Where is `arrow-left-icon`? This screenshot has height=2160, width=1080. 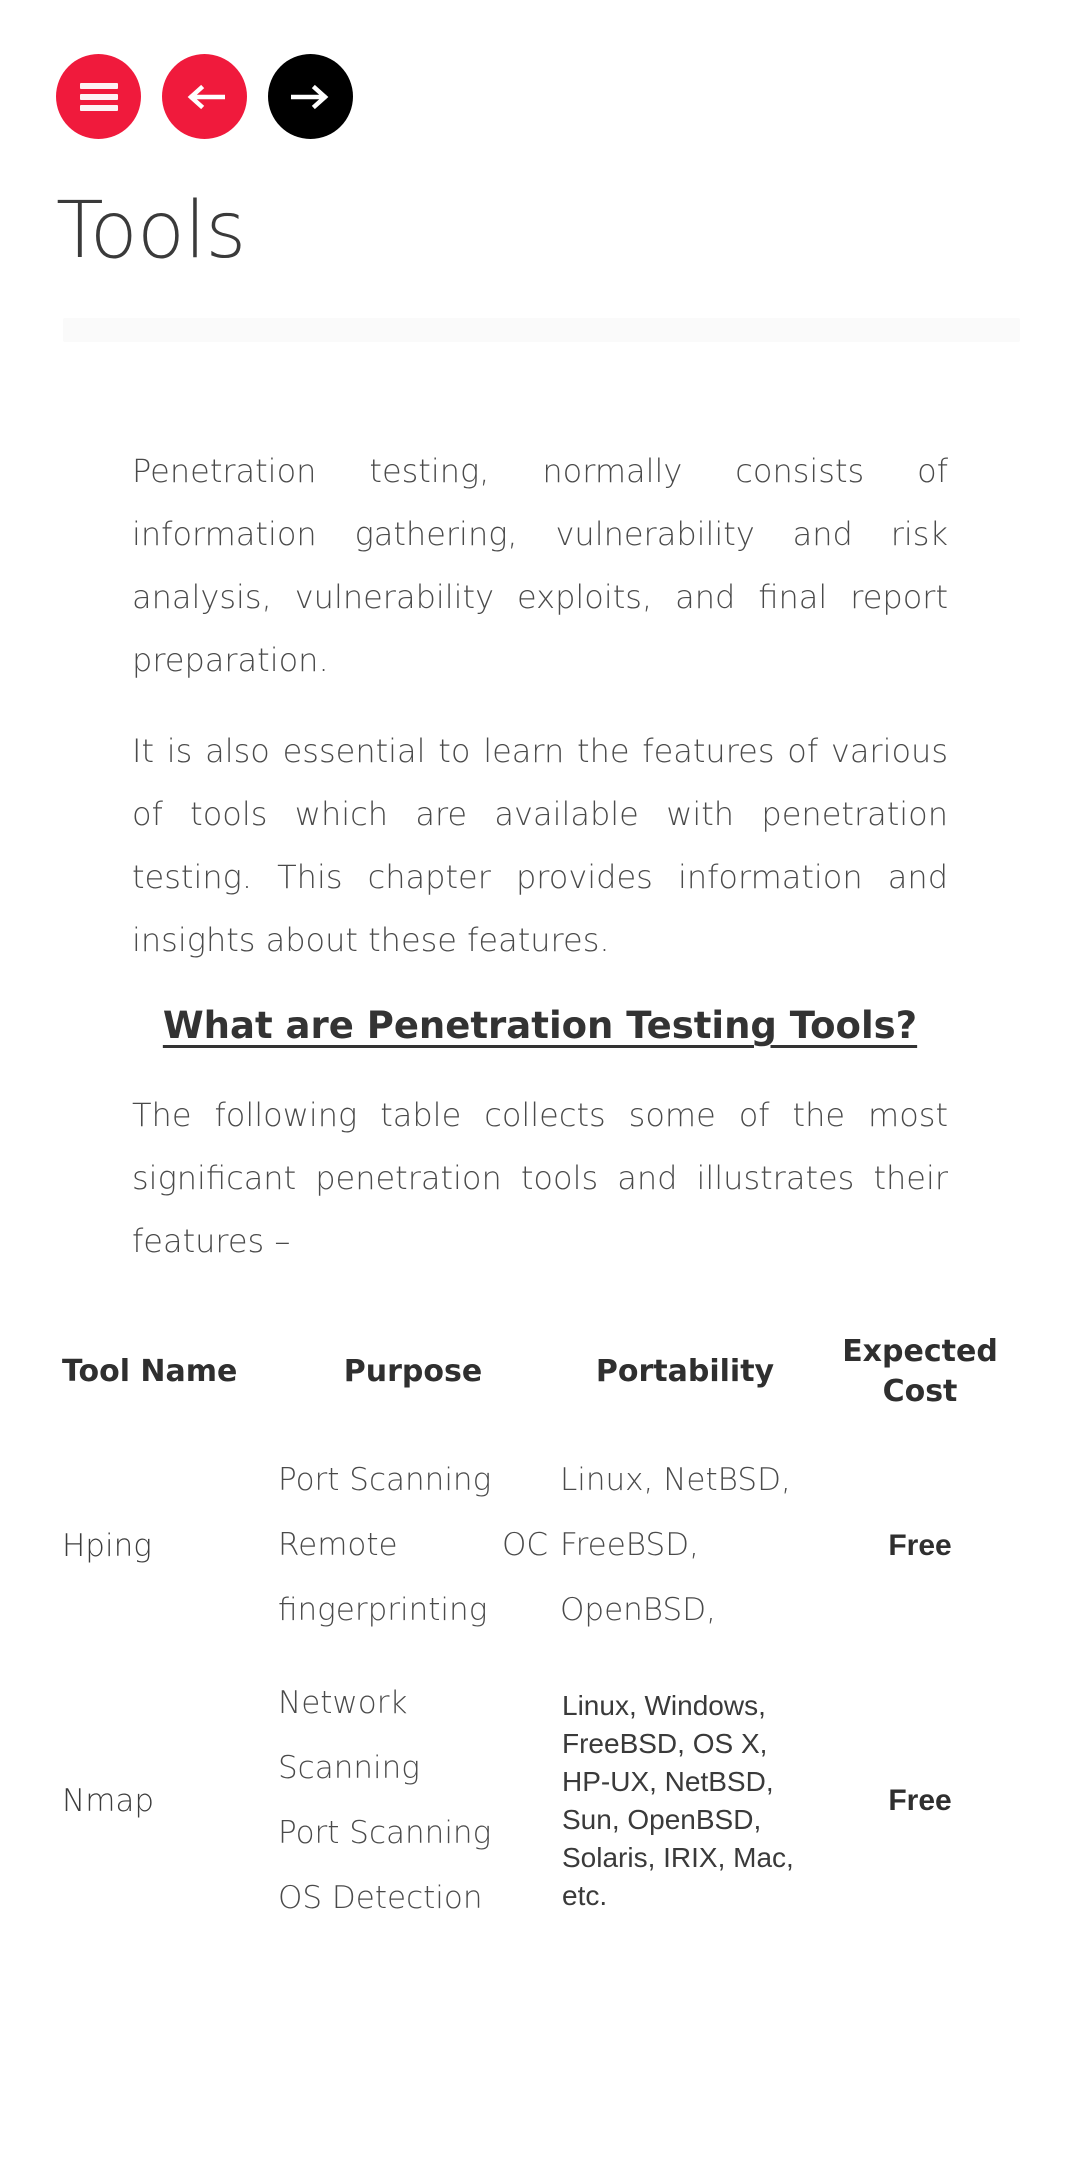 arrow-left-icon is located at coordinates (206, 96).